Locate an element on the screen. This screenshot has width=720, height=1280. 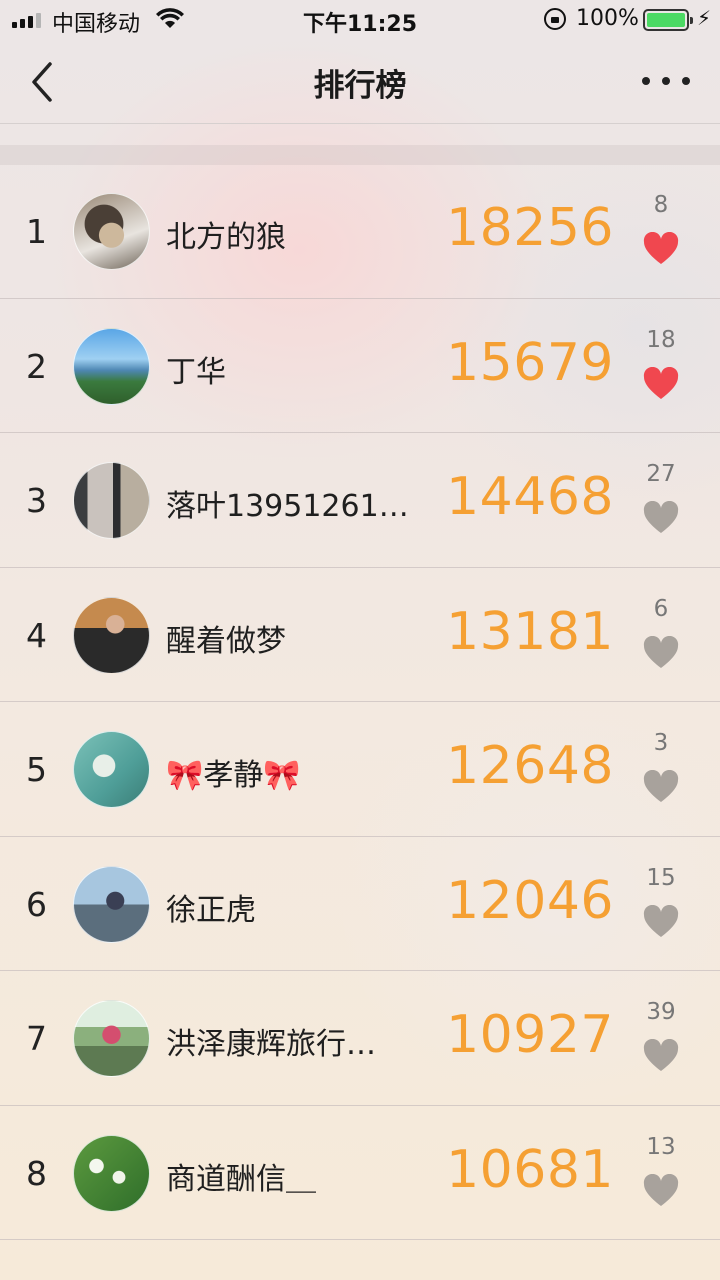
step-score: 10927 is located at coordinates (530, 1035).